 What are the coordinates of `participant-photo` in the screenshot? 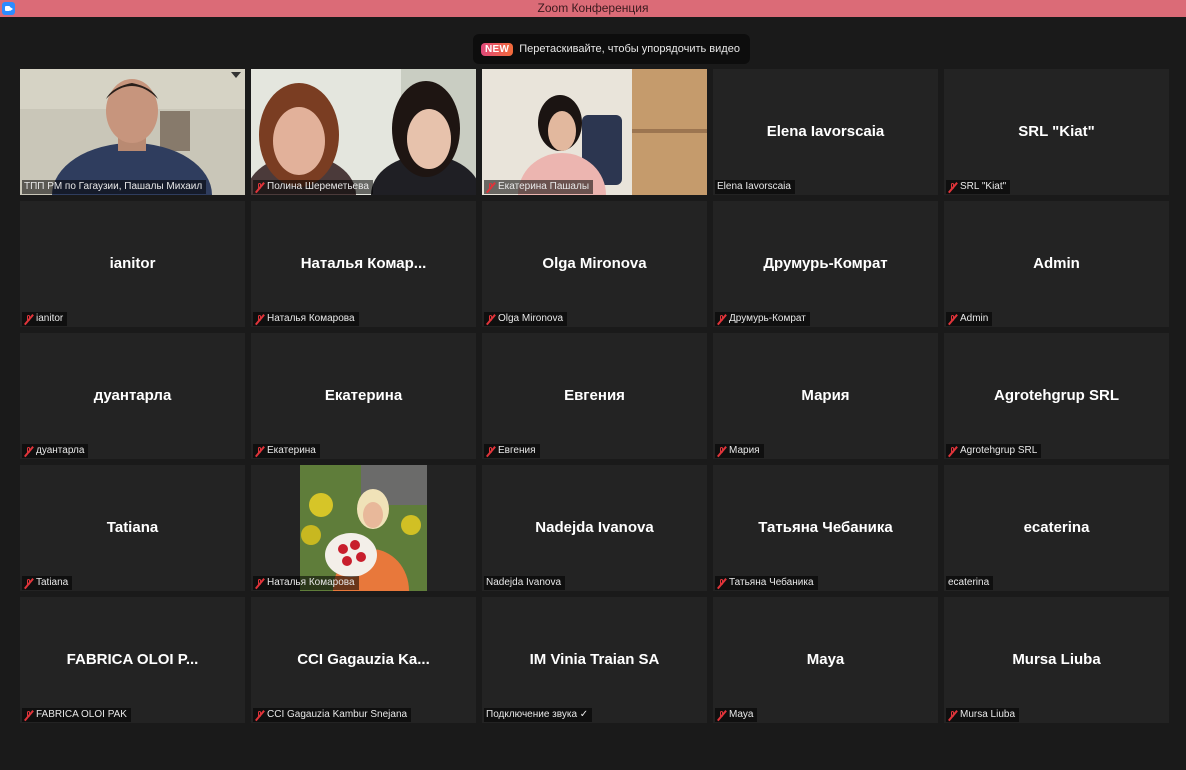 It's located at (363, 528).